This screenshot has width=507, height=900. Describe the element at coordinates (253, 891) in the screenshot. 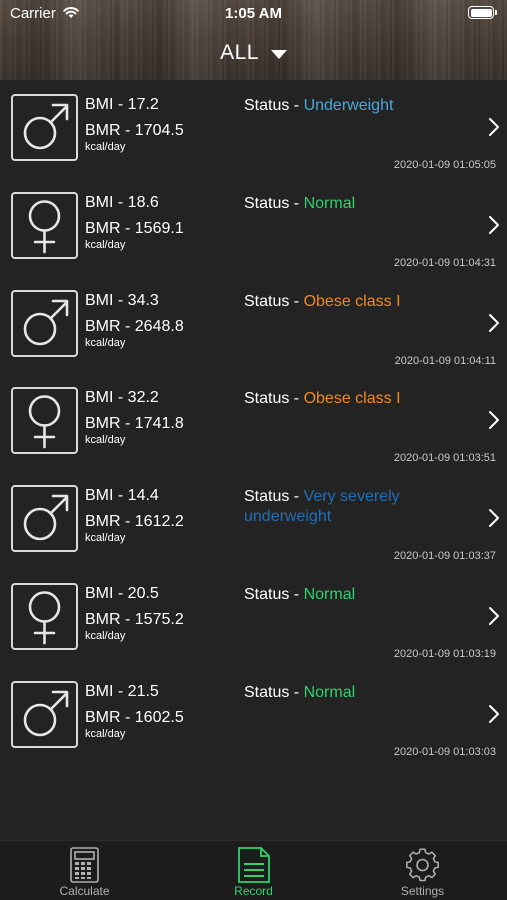

I see `tab-record-label: Record` at that location.